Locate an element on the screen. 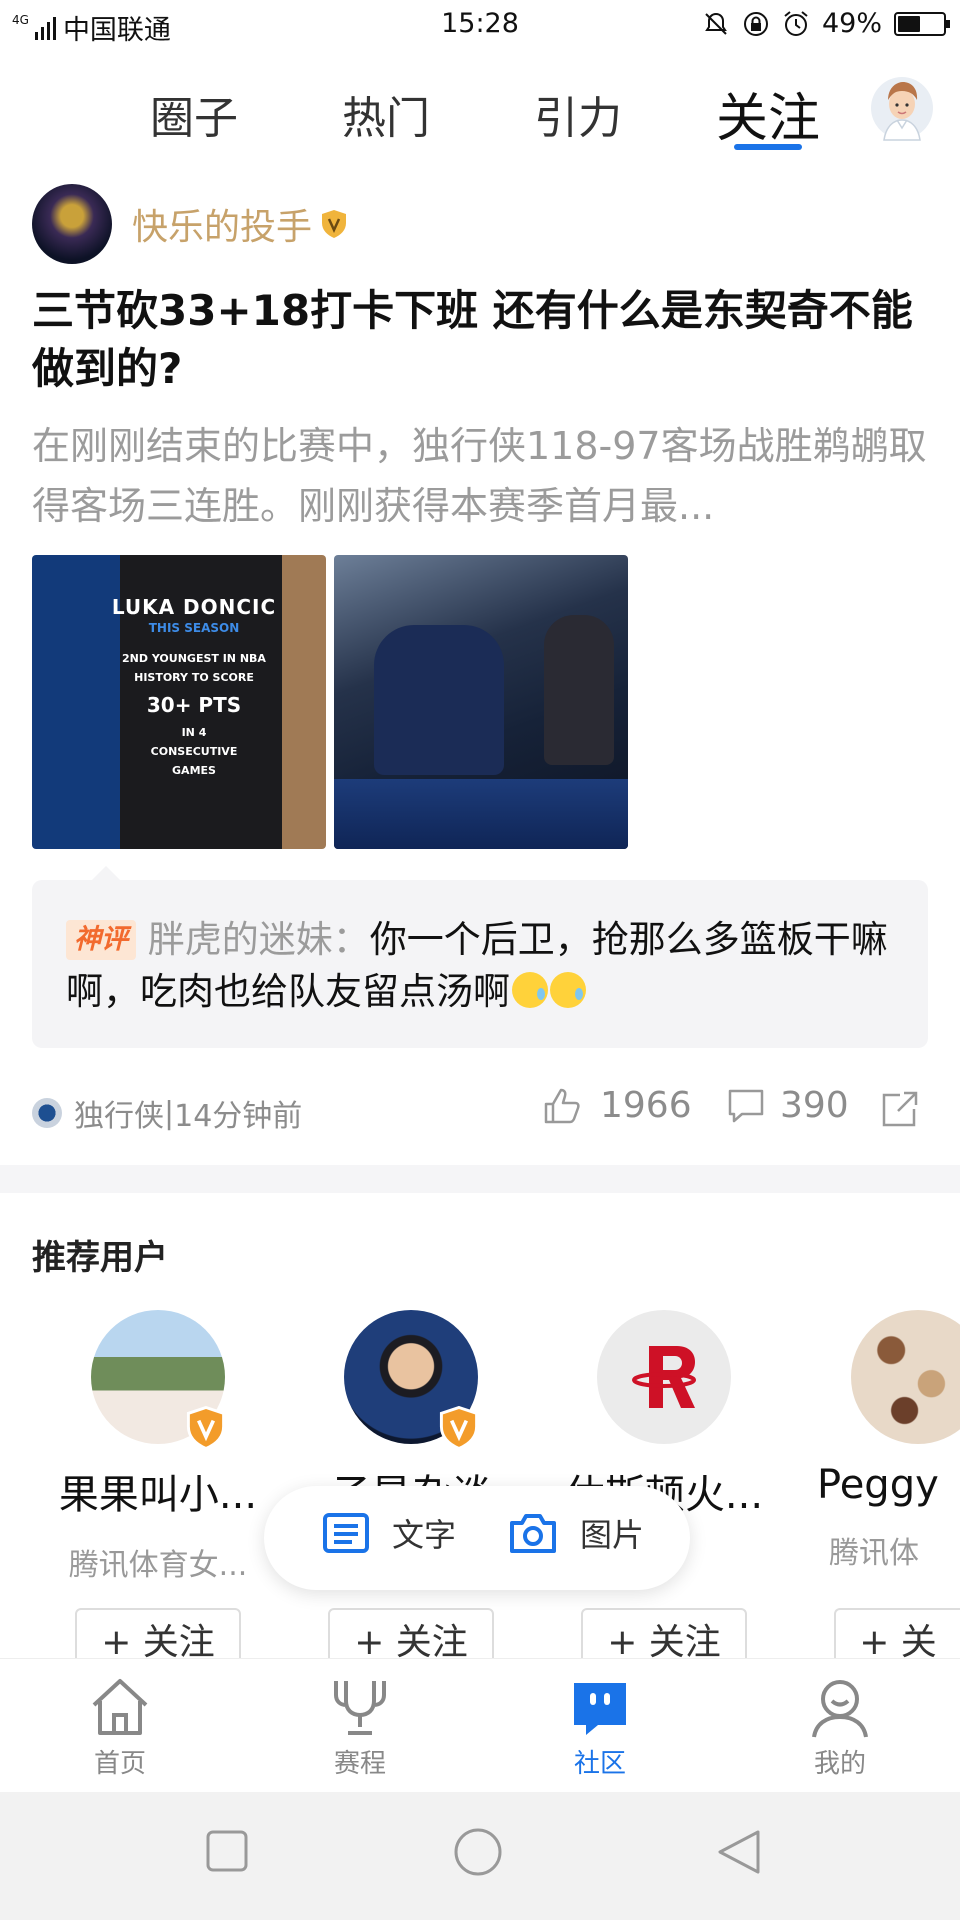 The image size is (960, 1920). graphic-line-3: 2ND YOUNGEST IN NBA is located at coordinates (194, 658).